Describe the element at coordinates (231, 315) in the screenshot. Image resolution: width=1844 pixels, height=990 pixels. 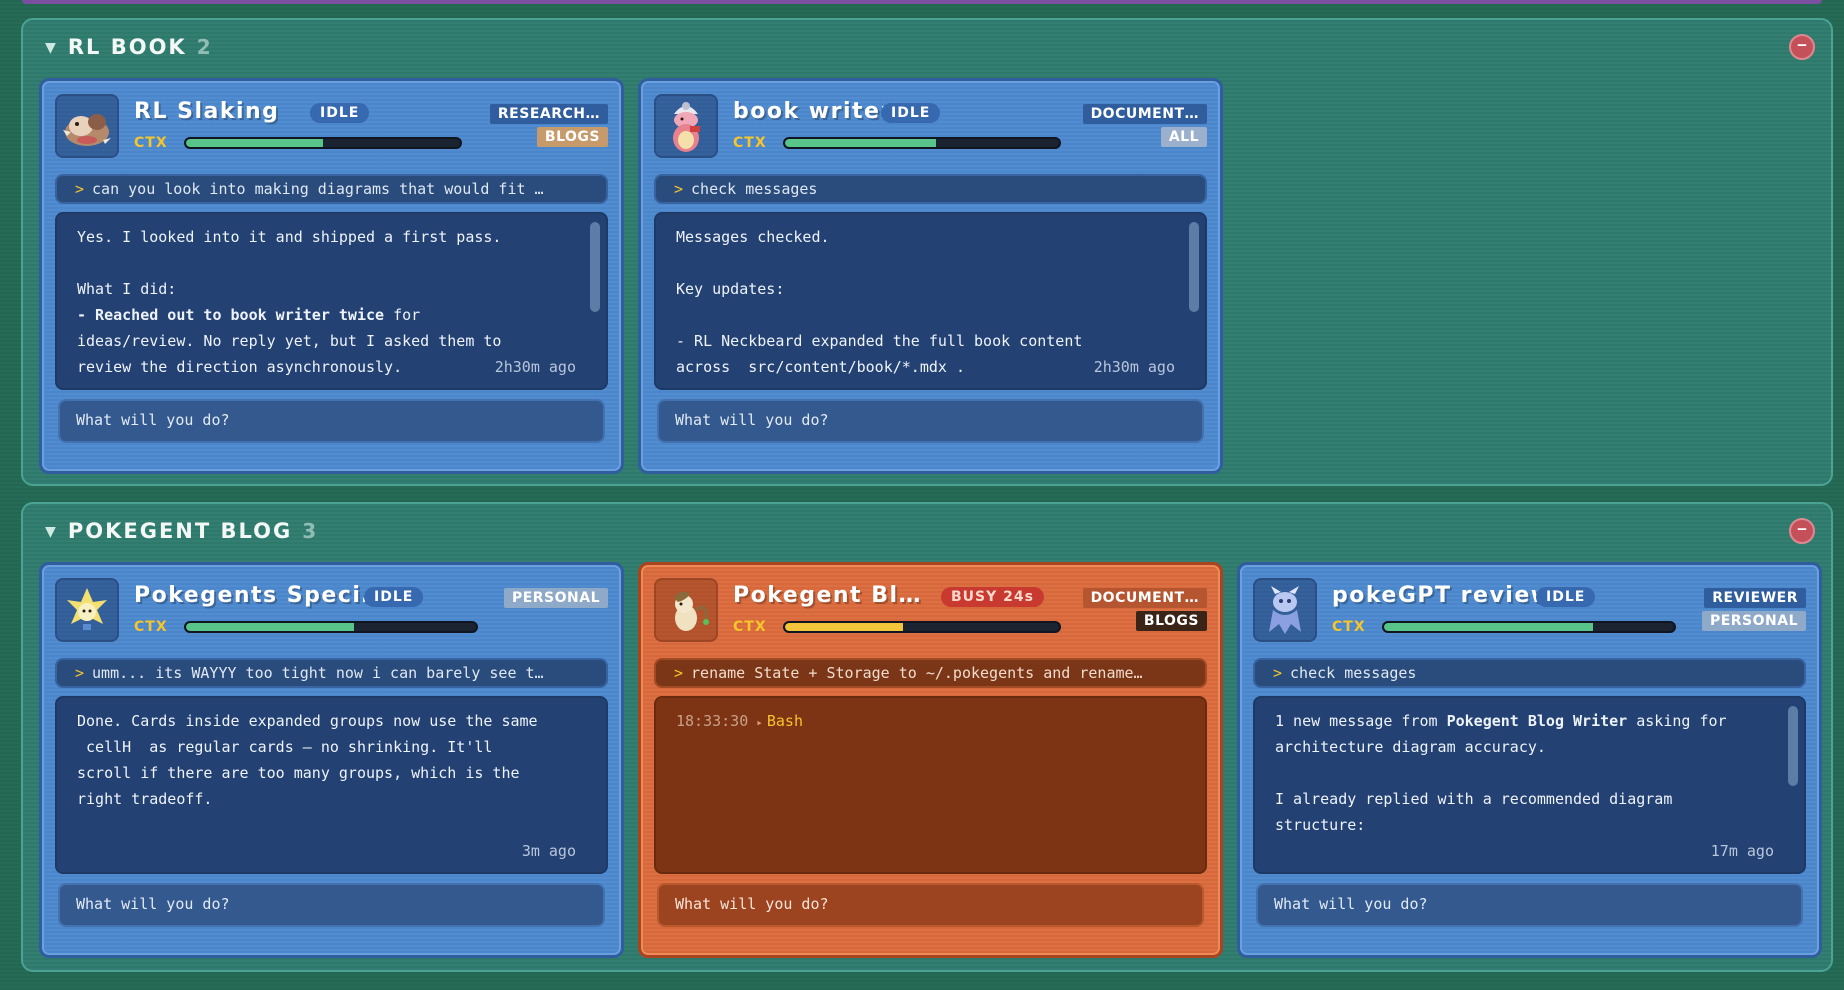
I see `output-bold: - Reached out to book writer twice` at that location.